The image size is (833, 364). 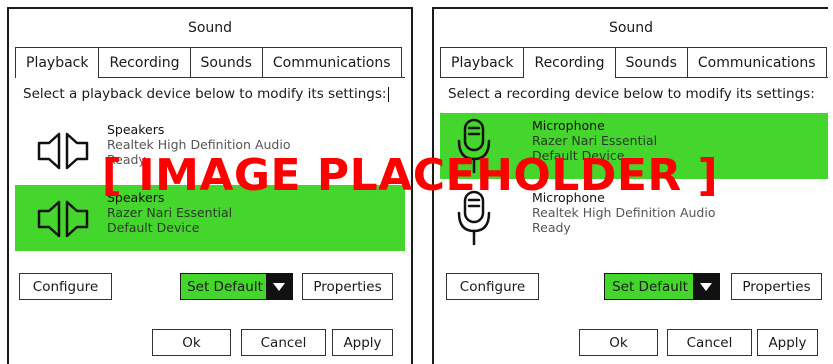 What do you see at coordinates (410, 175) in the screenshot?
I see `image-placeholder-overlay: [ IMAGE PLACEHOLDER ]` at bounding box center [410, 175].